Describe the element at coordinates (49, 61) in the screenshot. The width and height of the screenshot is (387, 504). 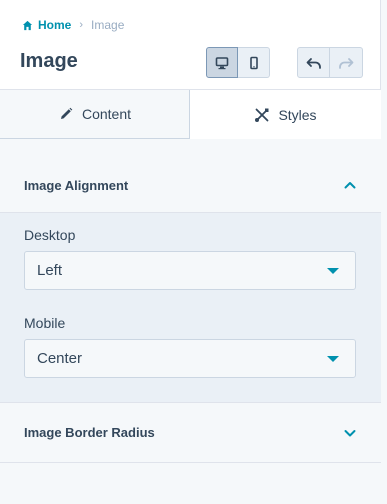
I see `page-title: Image` at that location.